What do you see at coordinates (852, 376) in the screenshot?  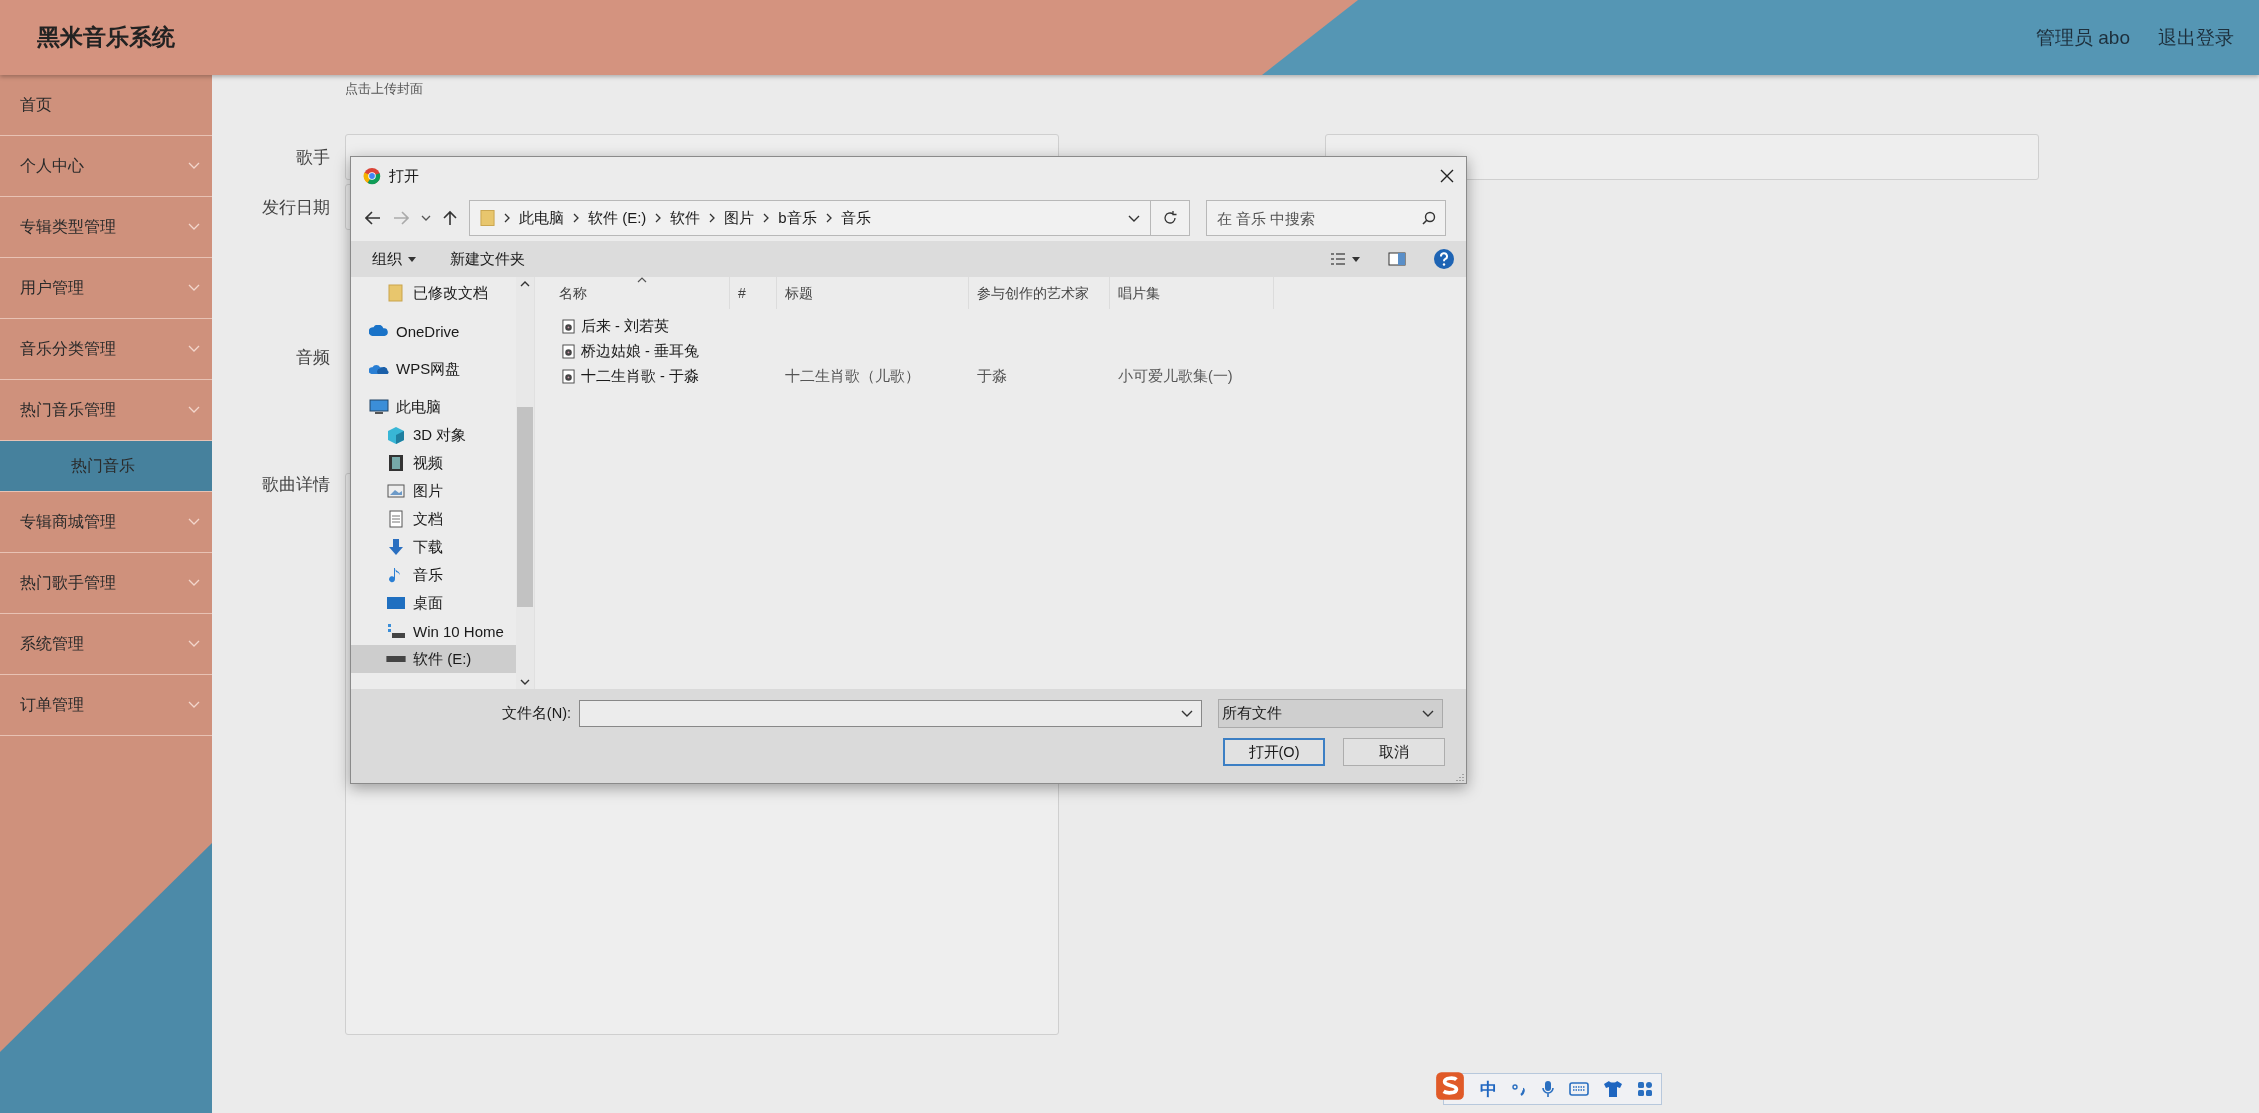 I see `file-title: 十二生肖歌（儿歌）` at bounding box center [852, 376].